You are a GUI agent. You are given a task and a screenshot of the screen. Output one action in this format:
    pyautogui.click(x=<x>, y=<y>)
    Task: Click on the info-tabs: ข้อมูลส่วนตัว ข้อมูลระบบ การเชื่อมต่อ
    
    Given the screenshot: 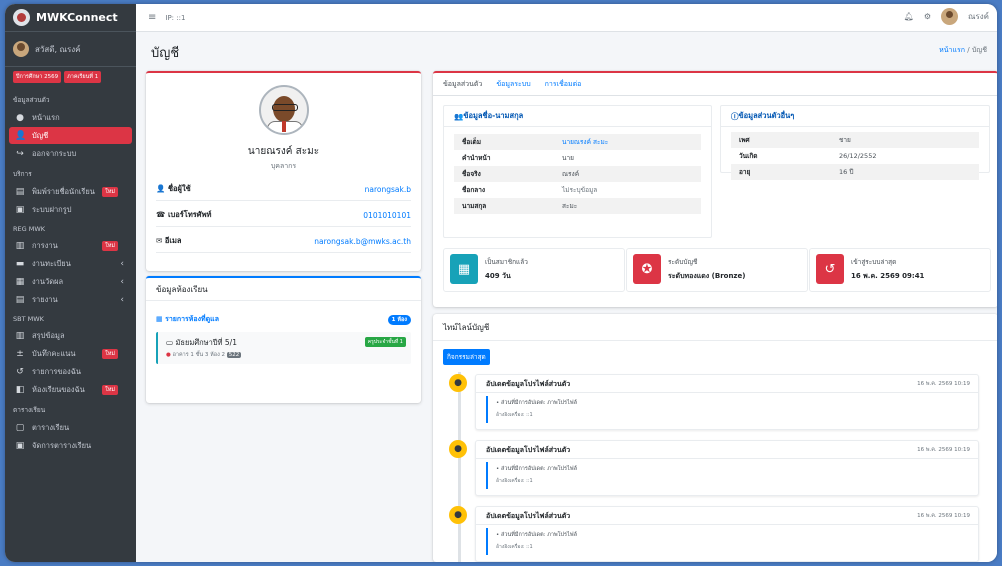 What is the action you would take?
    pyautogui.click(x=512, y=87)
    